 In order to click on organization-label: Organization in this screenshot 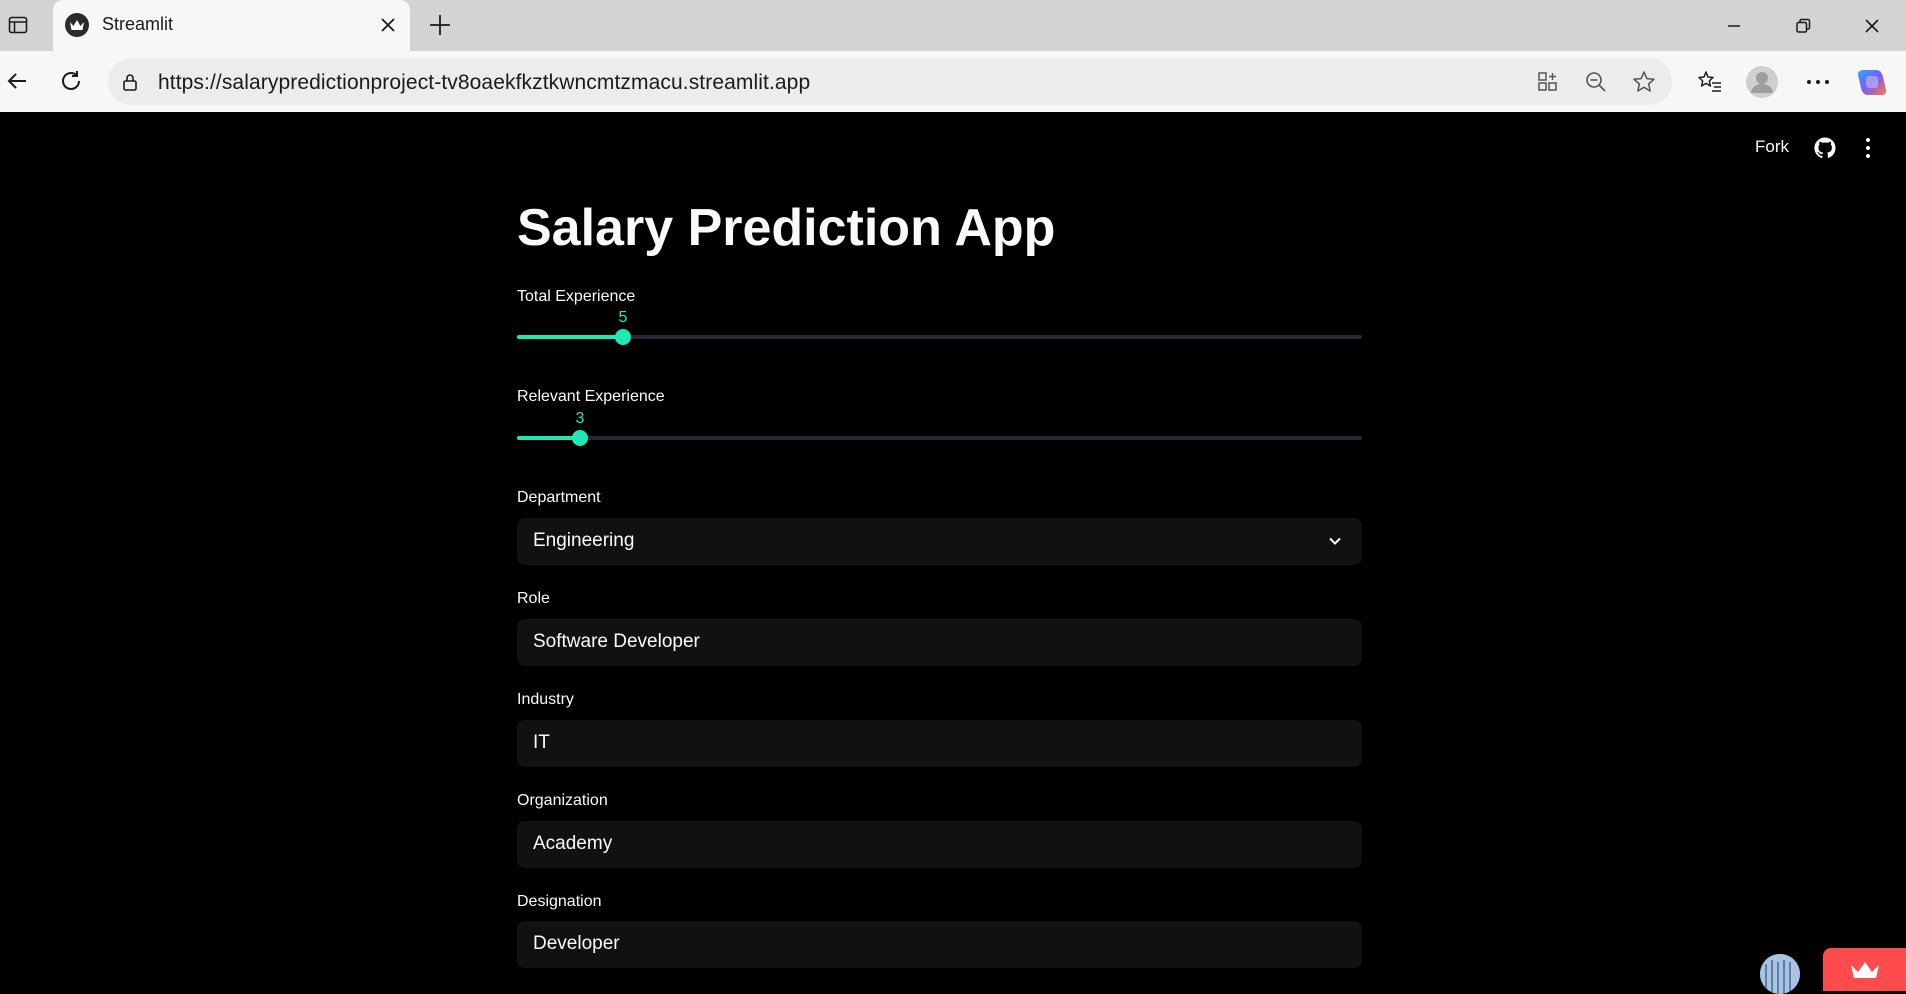, I will do `click(562, 800)`.